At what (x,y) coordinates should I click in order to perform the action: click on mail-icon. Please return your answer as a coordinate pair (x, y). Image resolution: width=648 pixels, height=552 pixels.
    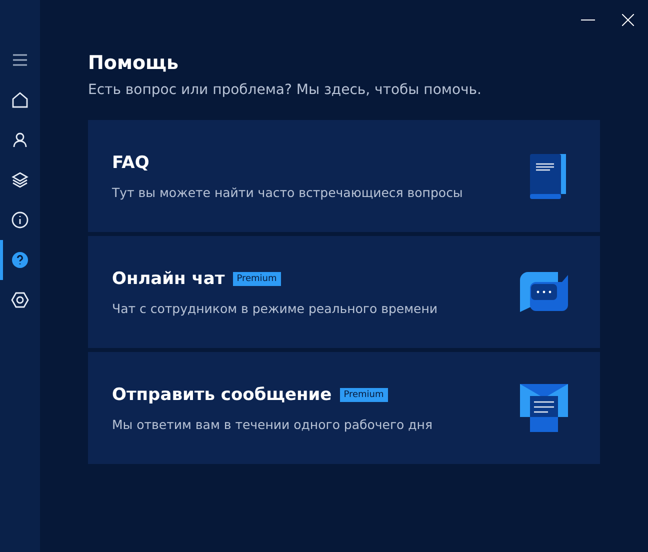
    Looking at the image, I should click on (544, 408).